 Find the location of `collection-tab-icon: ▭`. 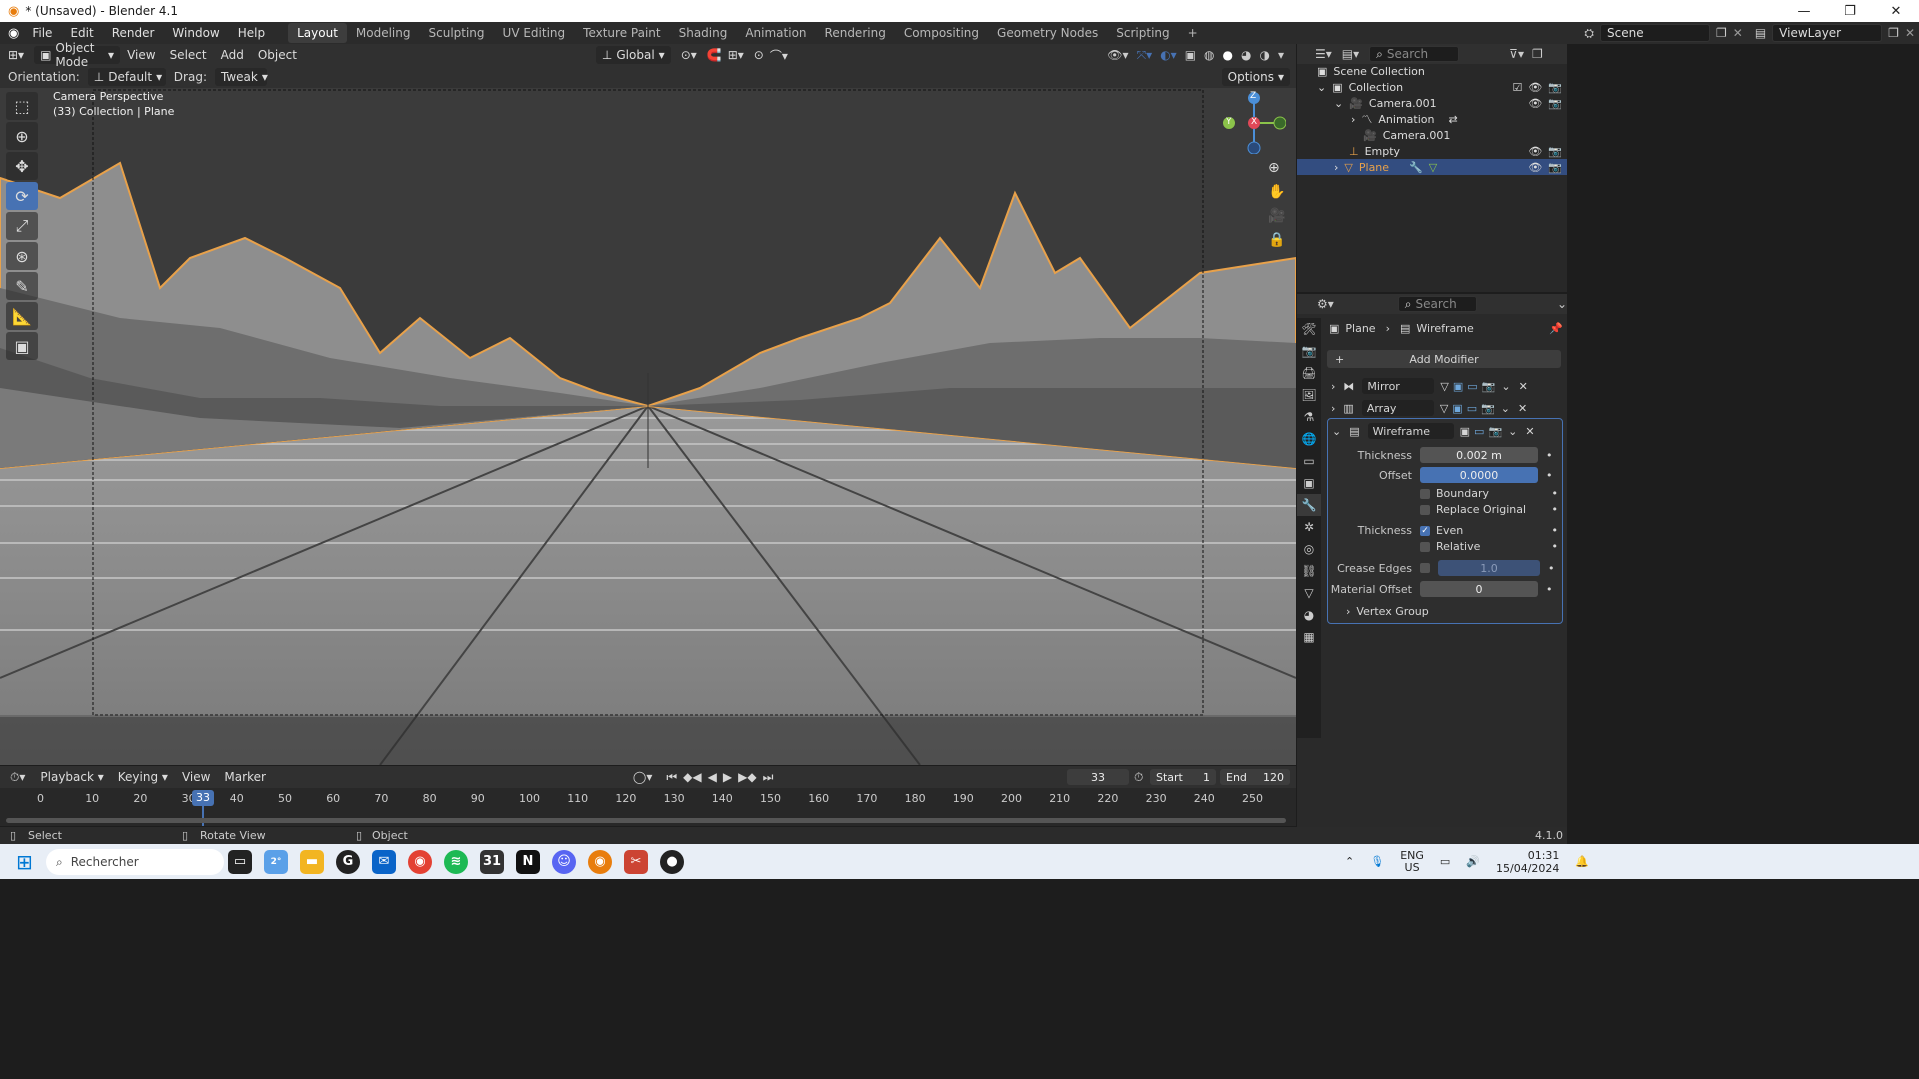

collection-tab-icon: ▭ is located at coordinates (1309, 461).